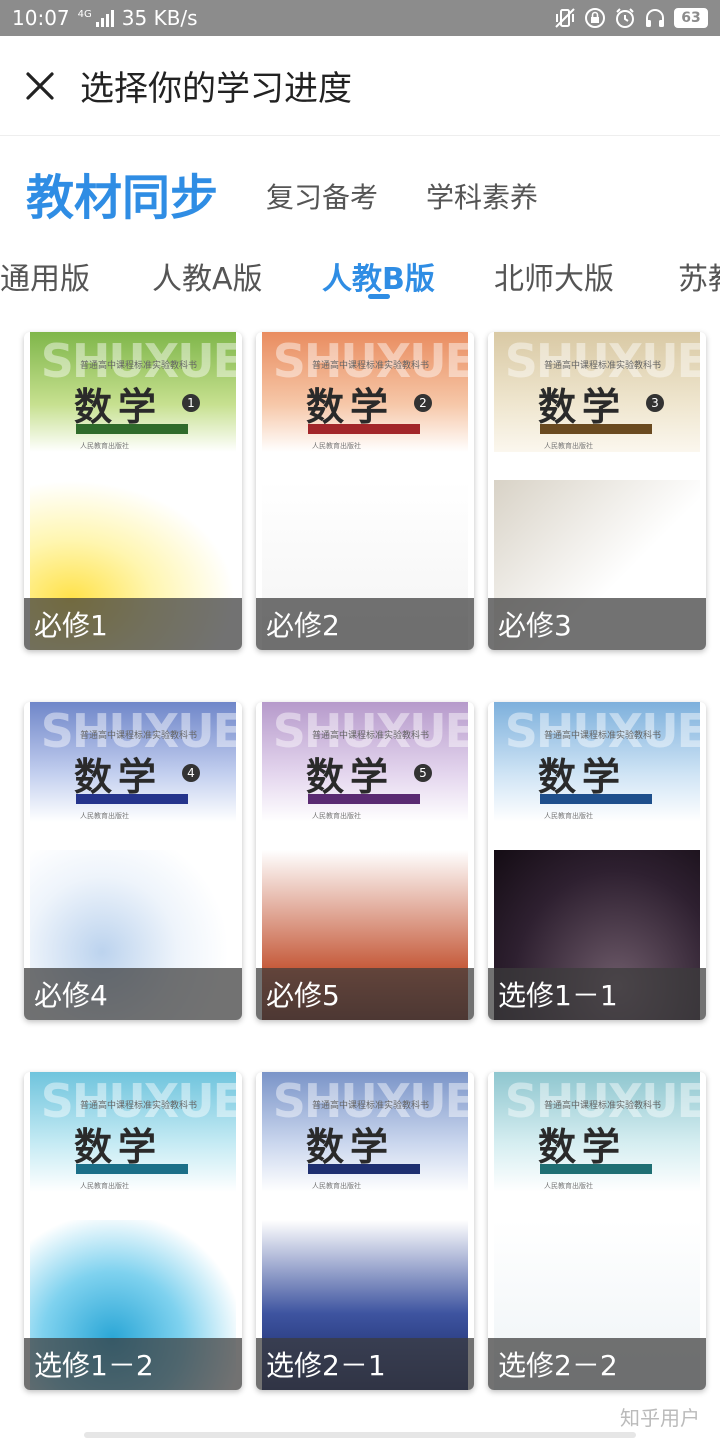 Image resolution: width=720 pixels, height=1440 pixels. I want to click on network-speed: 35 KB/s, so click(159, 18).